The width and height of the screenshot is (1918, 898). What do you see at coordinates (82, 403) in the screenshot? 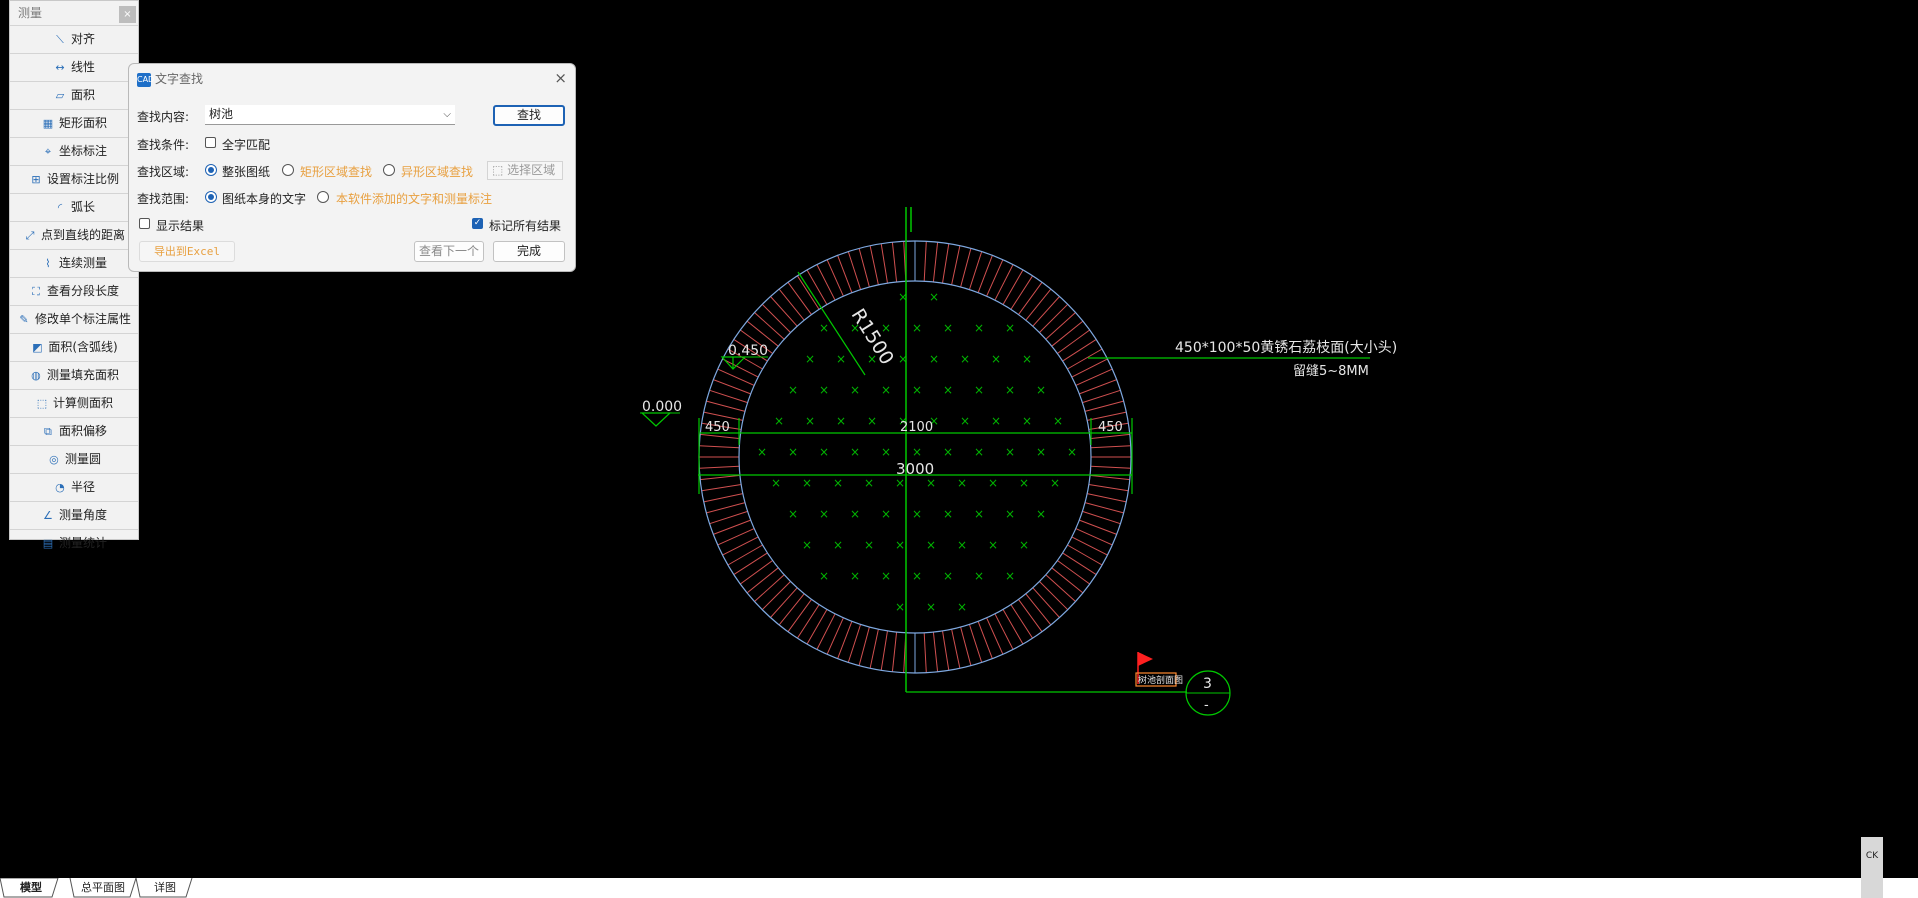
I see `measure-tool-label: 计算侧面积` at bounding box center [82, 403].